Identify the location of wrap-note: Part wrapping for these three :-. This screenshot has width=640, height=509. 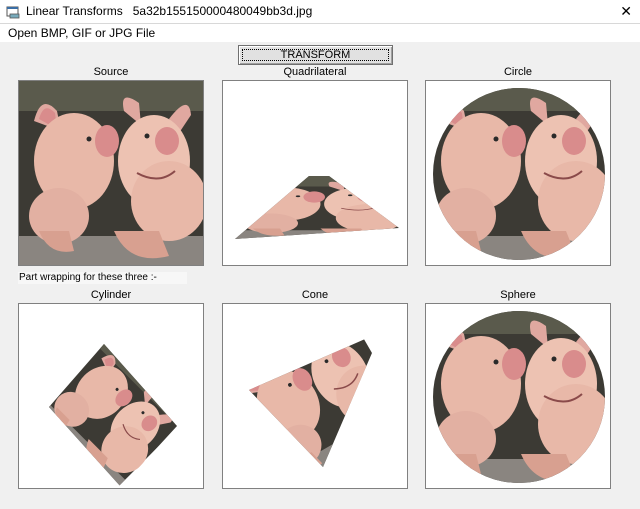
(102, 278).